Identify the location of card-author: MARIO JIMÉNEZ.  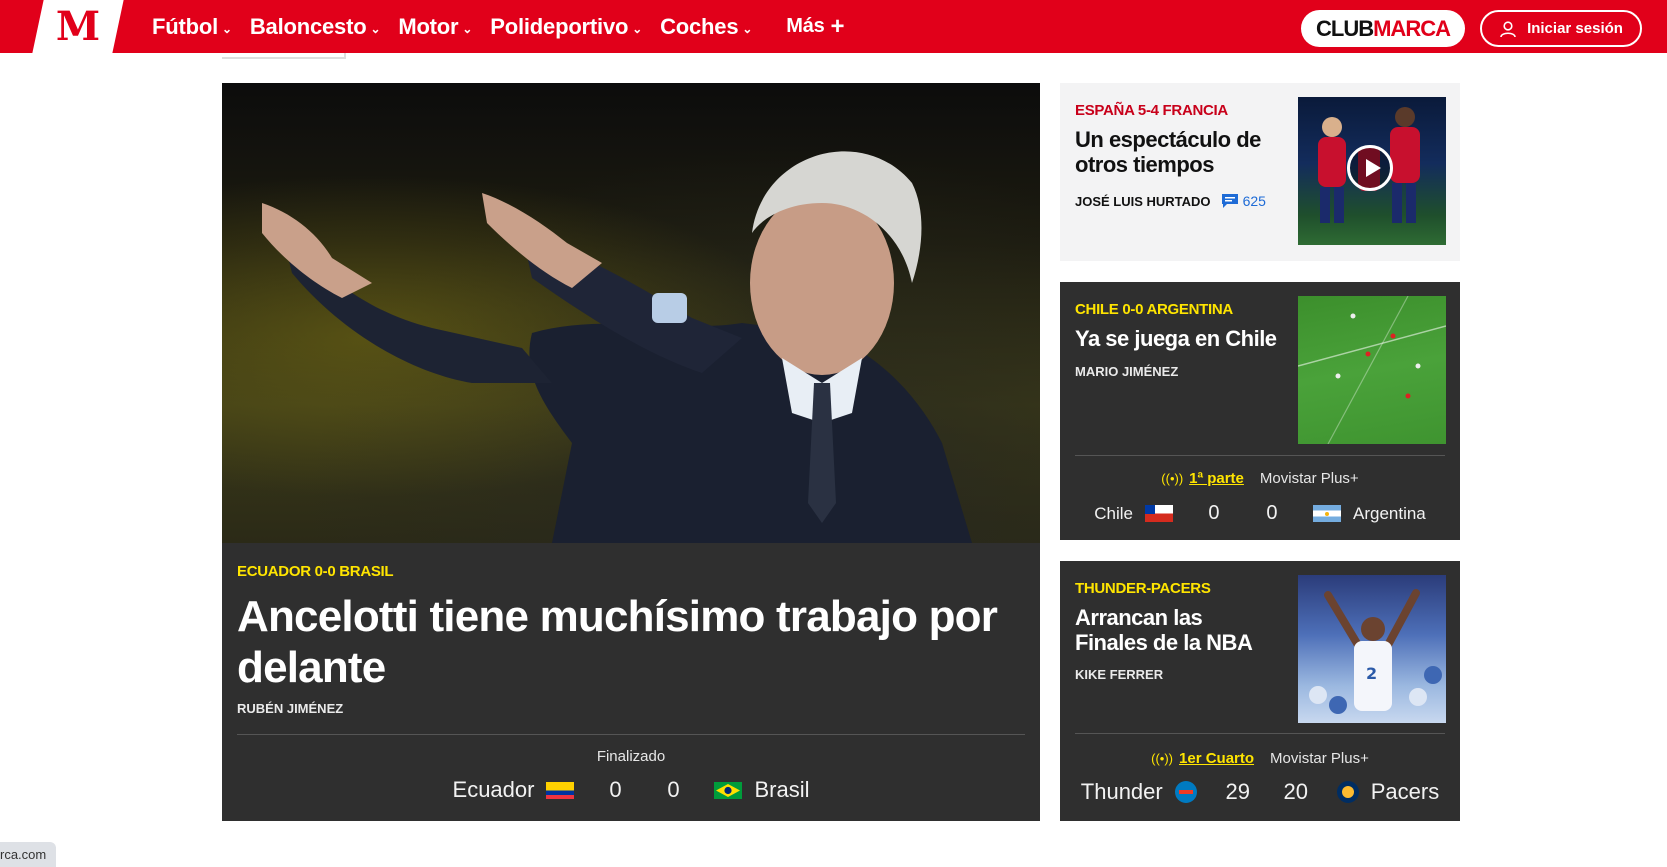
(1127, 371).